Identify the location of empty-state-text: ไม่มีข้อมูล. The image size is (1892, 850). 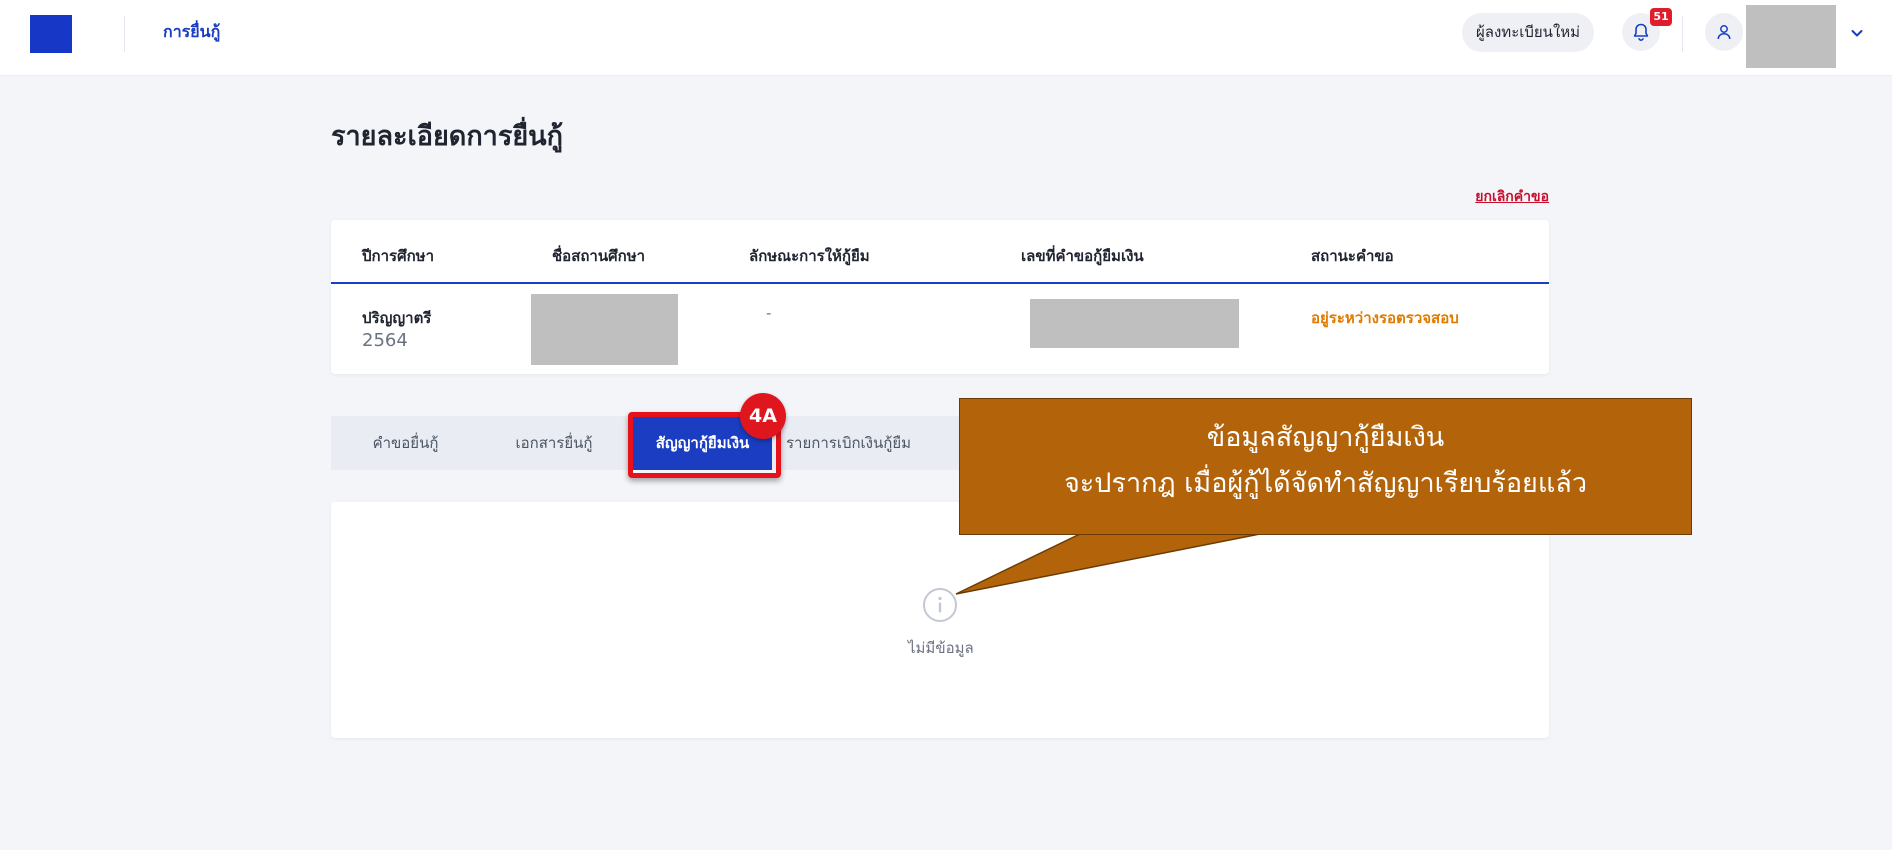
(941, 648).